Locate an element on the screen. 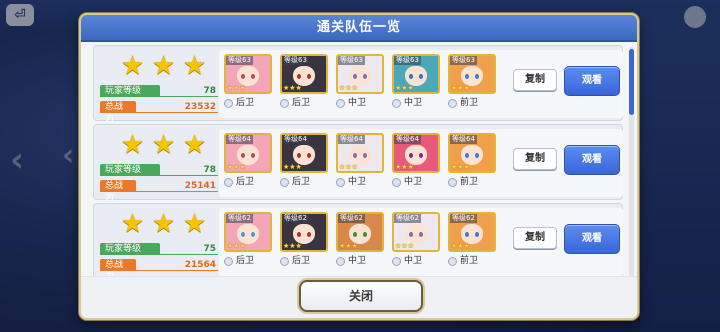 The height and width of the screenshot is (332, 720). team-power-value: 23532 is located at coordinates (200, 107).